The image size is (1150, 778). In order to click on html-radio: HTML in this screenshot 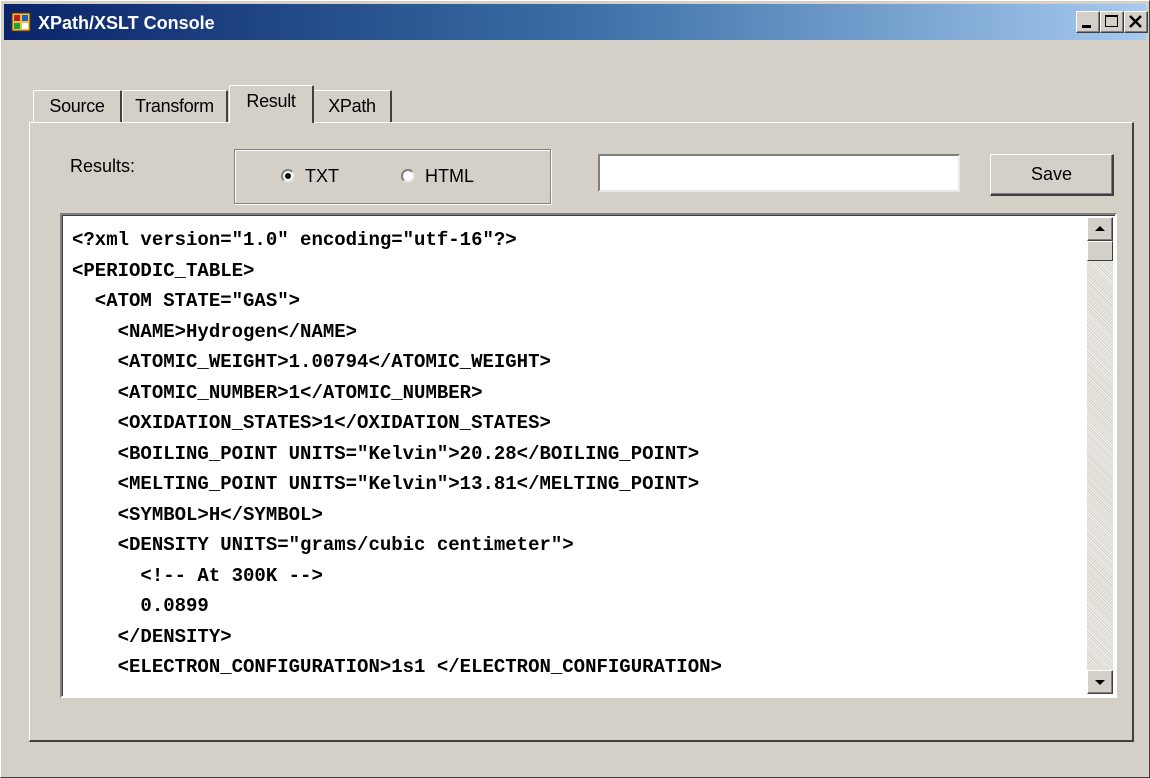, I will do `click(437, 176)`.